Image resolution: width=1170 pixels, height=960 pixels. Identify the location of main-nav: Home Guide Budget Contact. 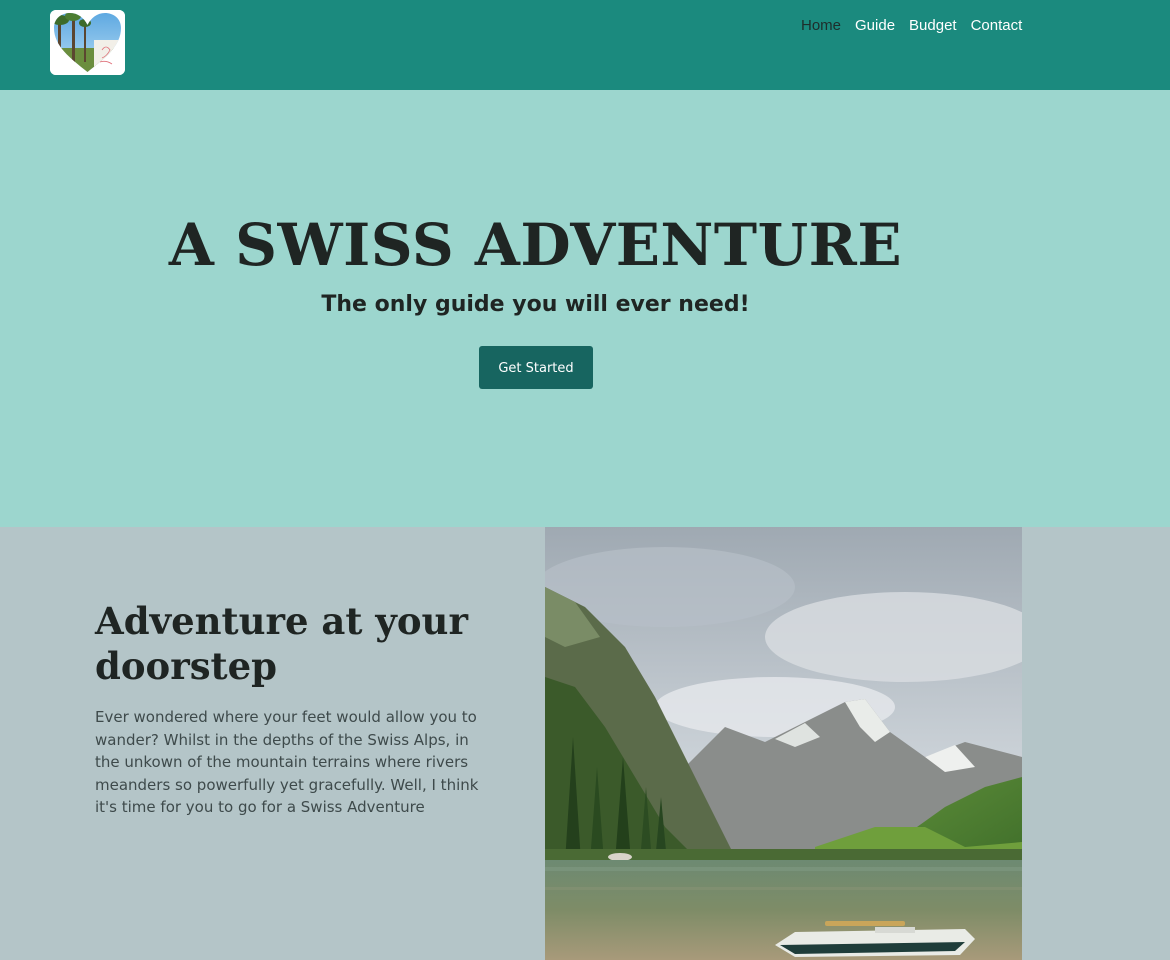
(911, 26).